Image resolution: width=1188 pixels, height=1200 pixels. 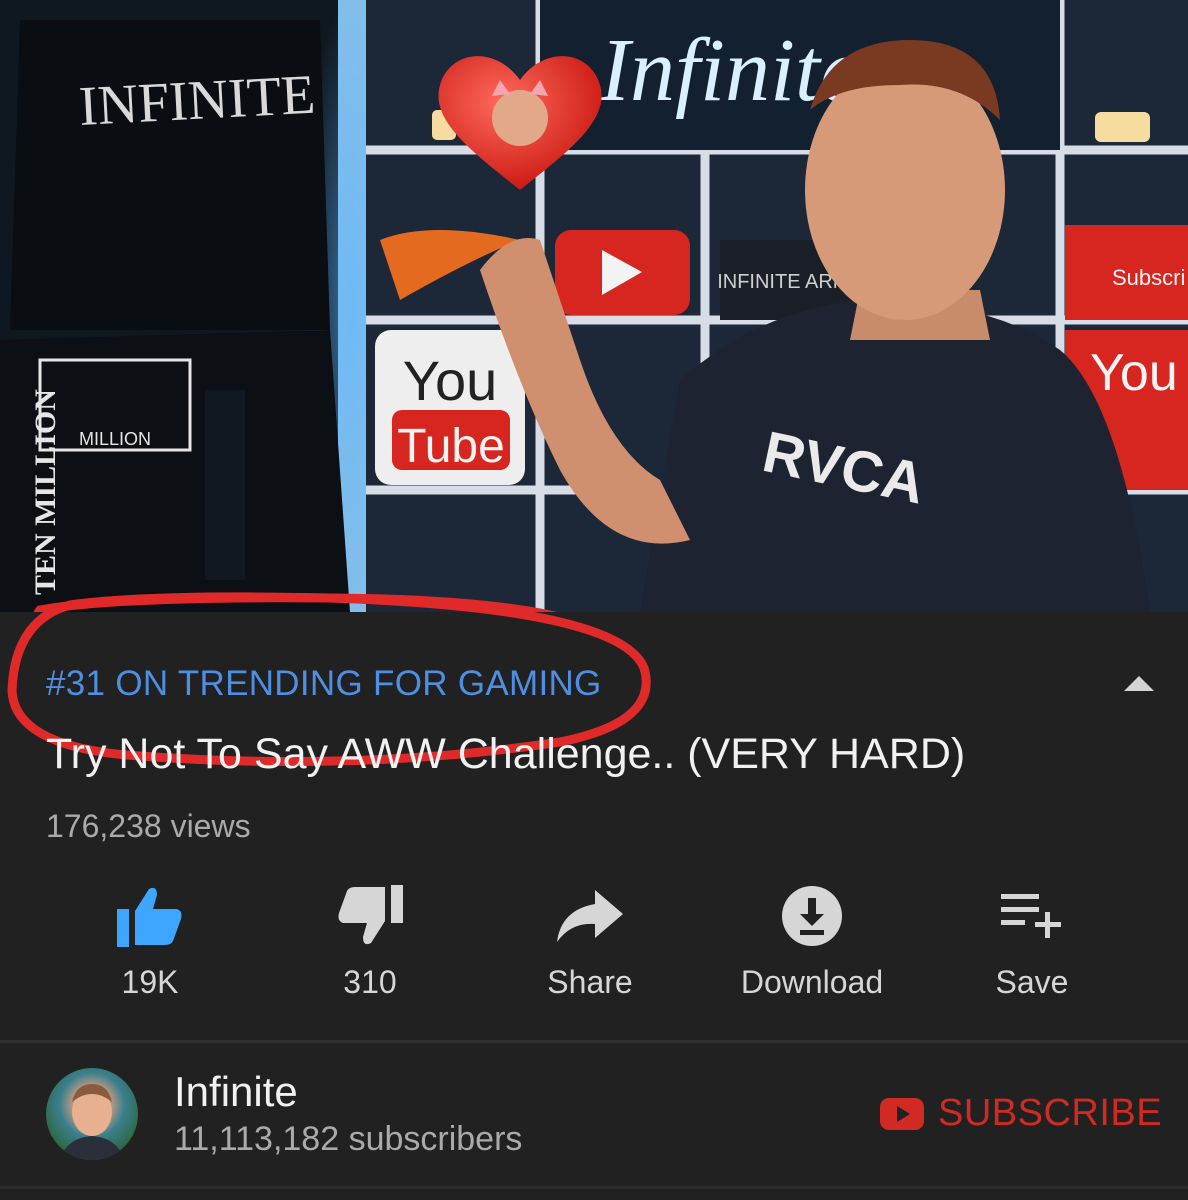 What do you see at coordinates (370, 982) in the screenshot?
I see `dislike-count: 310` at bounding box center [370, 982].